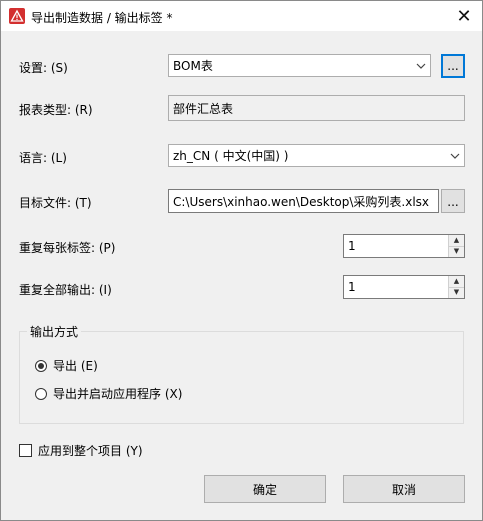 The image size is (483, 521). What do you see at coordinates (404, 246) in the screenshot?
I see `repeat-each-spinner: 1 ▲ ▼` at bounding box center [404, 246].